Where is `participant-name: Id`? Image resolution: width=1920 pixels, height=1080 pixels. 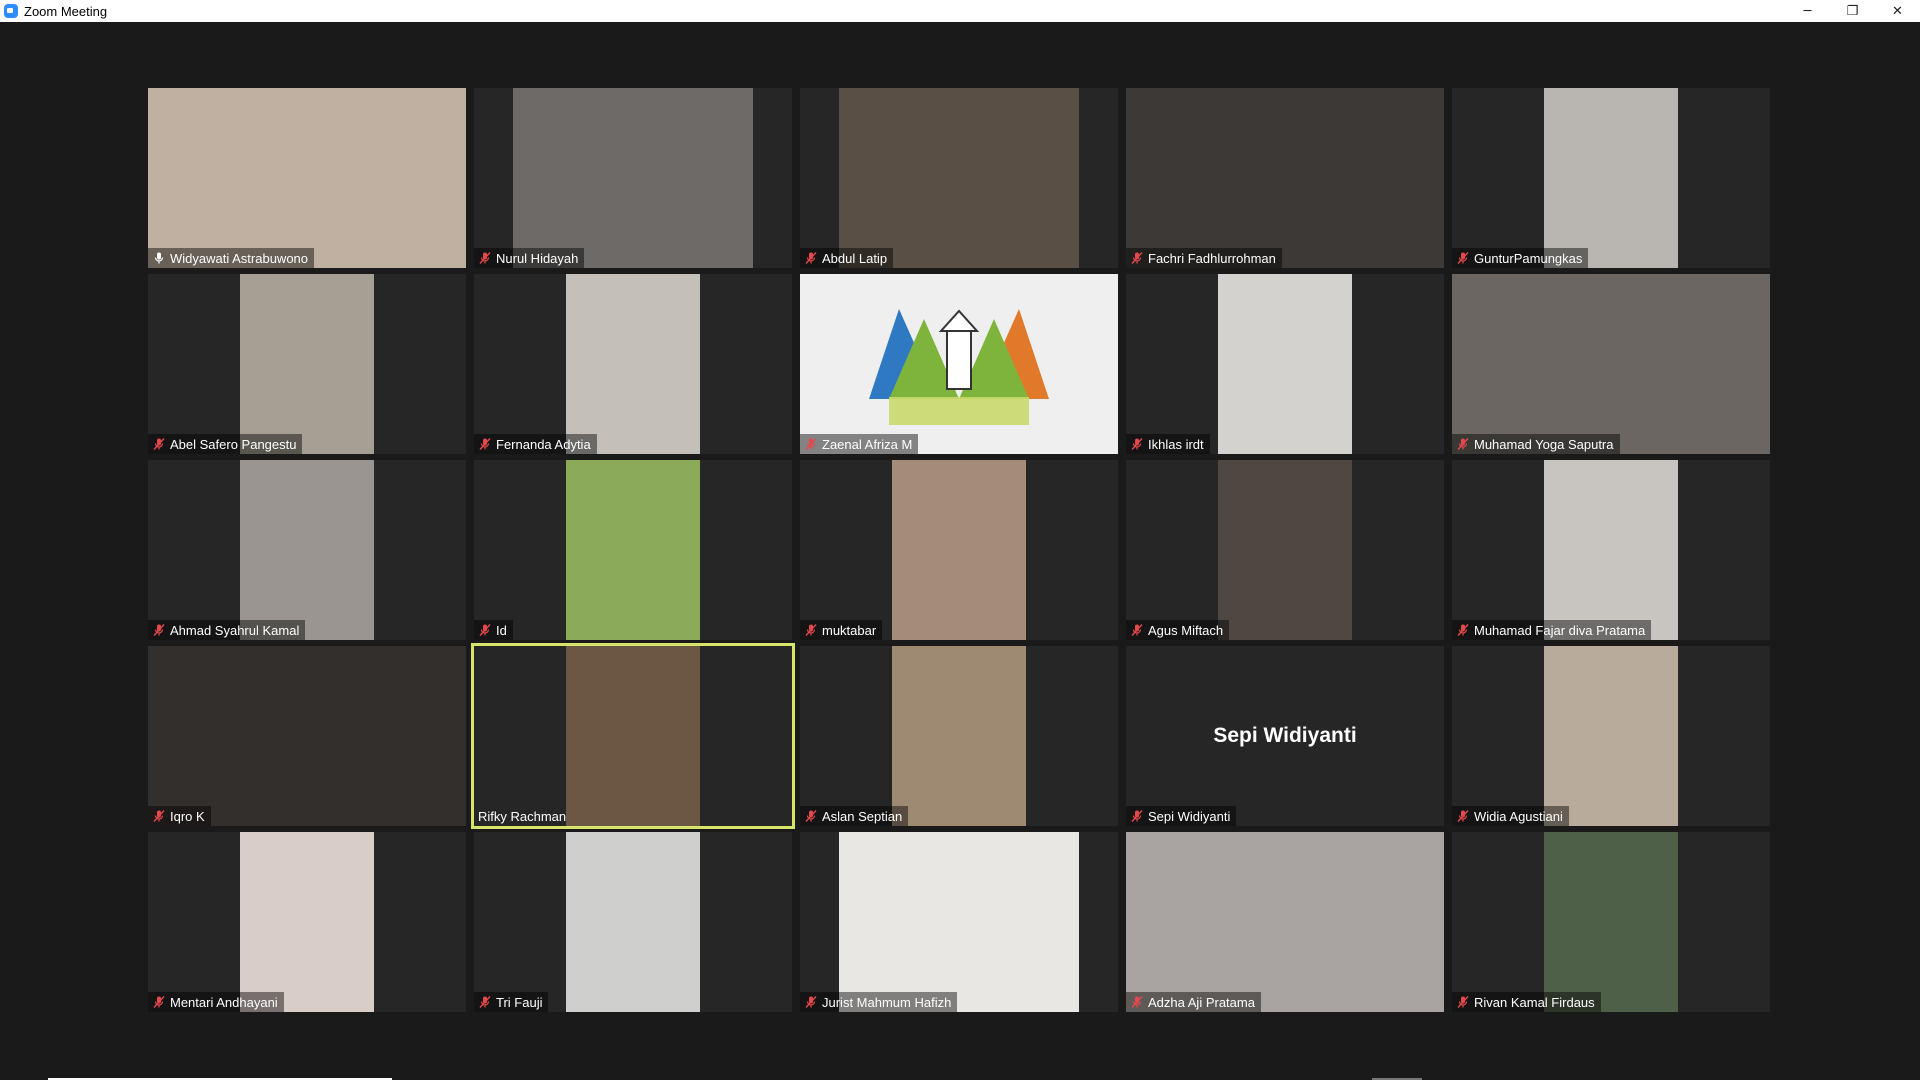 participant-name: Id is located at coordinates (501, 630).